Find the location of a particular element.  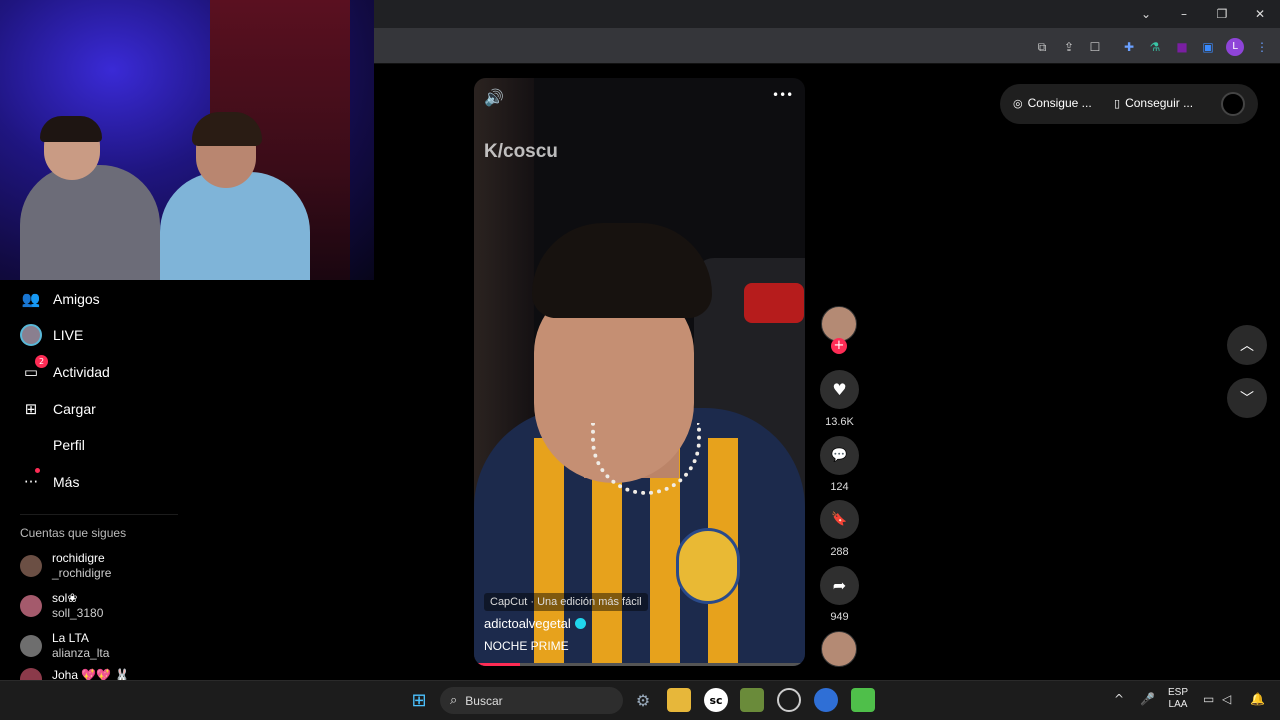

more-options-icon: ••• is located at coordinates (782, 95).